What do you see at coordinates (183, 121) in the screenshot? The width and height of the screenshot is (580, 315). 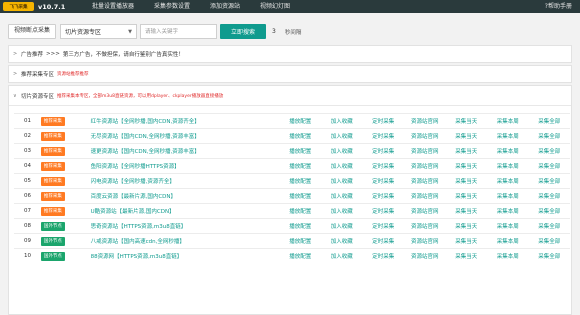 I see `source-name-link: 红牛资源站【全网秒播,国内CDN,资源齐全】` at bounding box center [183, 121].